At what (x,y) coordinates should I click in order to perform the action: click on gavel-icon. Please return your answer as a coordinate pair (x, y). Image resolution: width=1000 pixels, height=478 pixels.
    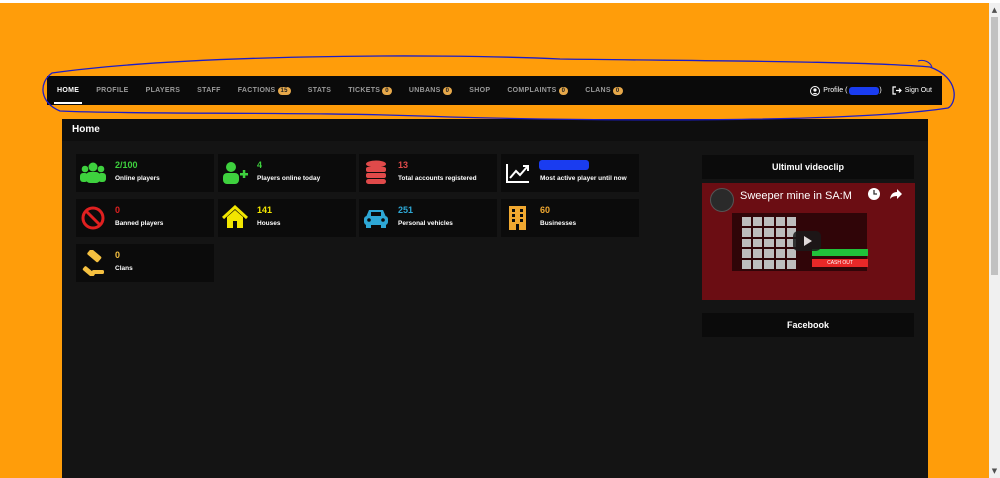
    Looking at the image, I should click on (93, 263).